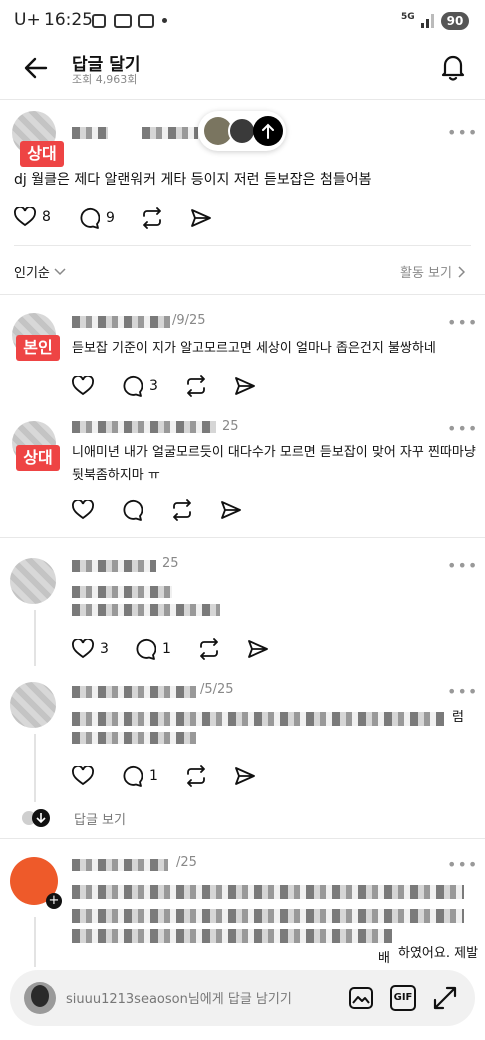 The width and height of the screenshot is (485, 1040). I want to click on reply-text-fragment: 럼, so click(458, 717).